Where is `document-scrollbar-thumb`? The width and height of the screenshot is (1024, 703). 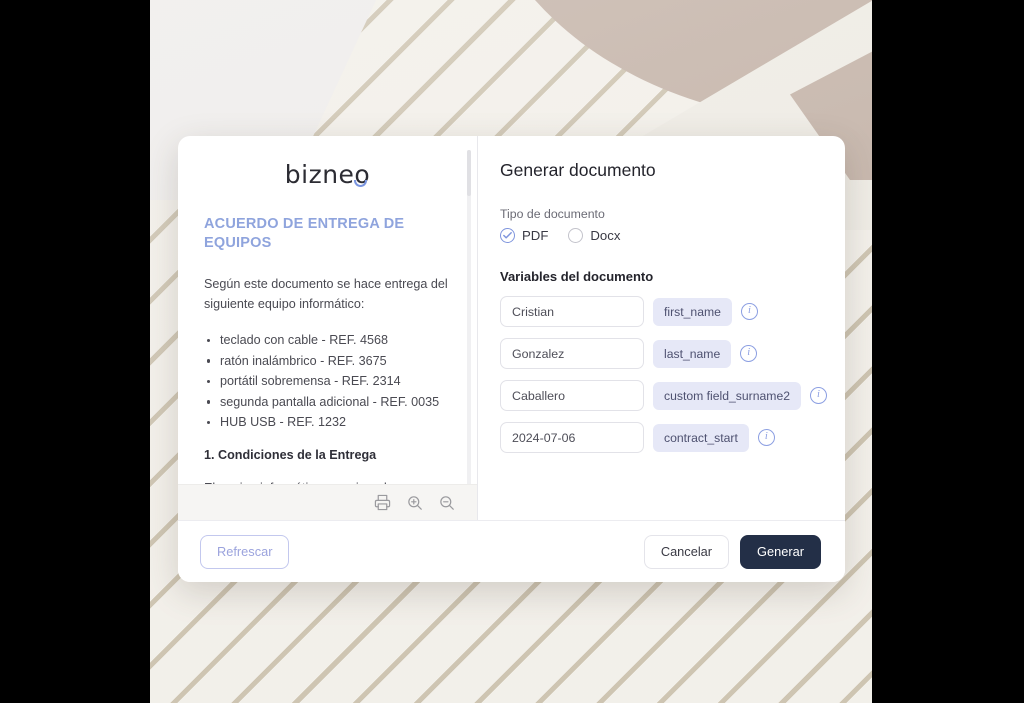
document-scrollbar-thumb is located at coordinates (469, 173).